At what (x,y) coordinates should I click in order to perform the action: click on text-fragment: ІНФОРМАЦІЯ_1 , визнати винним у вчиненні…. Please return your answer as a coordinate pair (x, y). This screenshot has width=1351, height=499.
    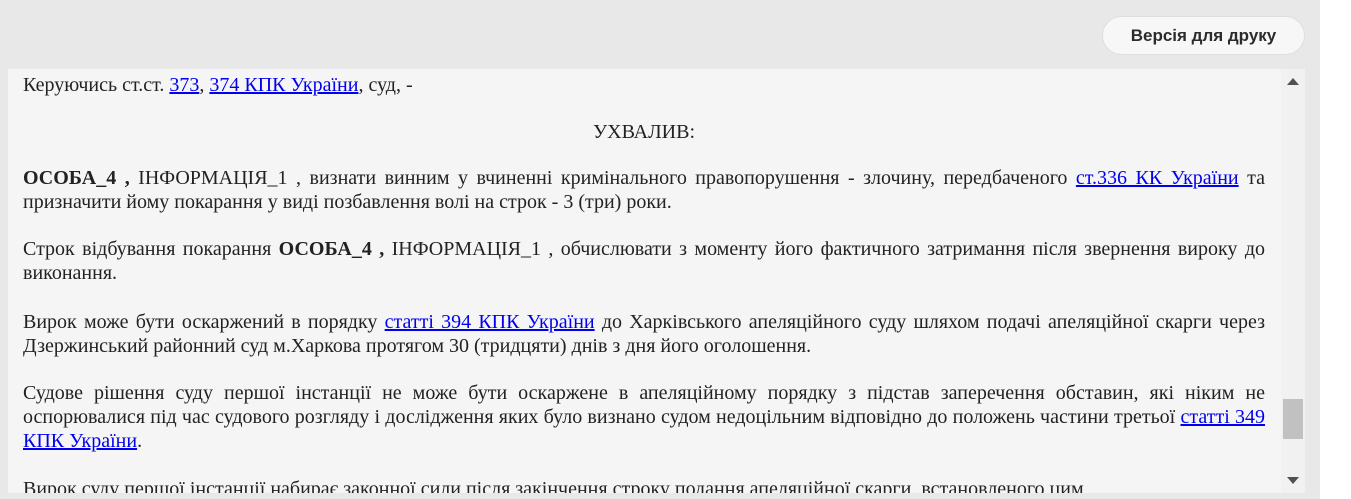
    Looking at the image, I should click on (602, 178).